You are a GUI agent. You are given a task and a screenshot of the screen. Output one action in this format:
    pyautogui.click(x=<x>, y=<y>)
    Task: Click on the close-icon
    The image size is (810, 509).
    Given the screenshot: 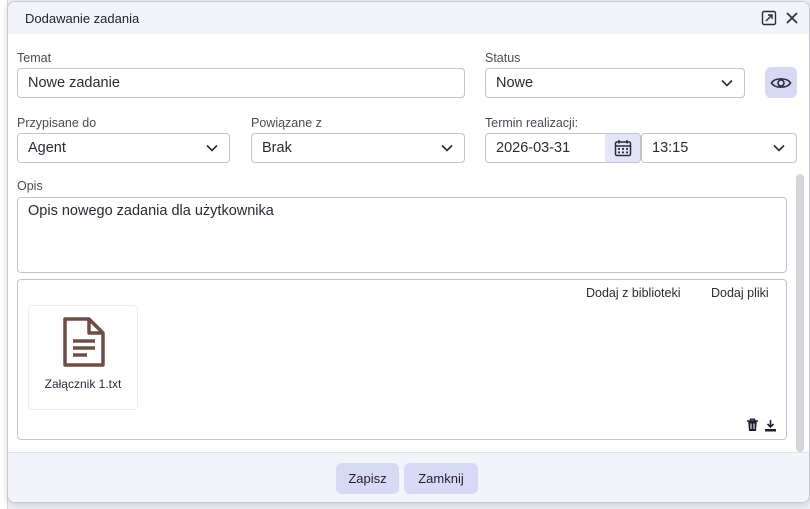 What is the action you would take?
    pyautogui.click(x=792, y=18)
    